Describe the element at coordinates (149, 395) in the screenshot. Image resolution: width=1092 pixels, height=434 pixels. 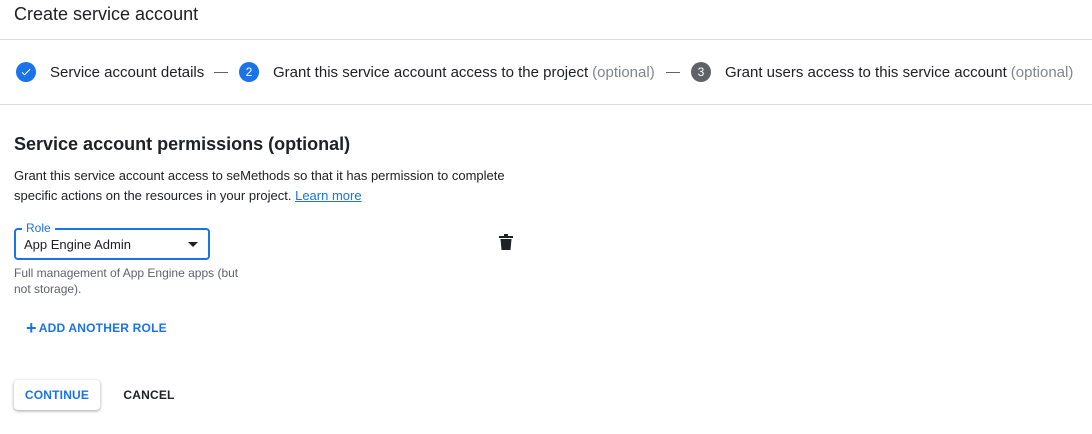
I see `cancel-button: CANCEL` at that location.